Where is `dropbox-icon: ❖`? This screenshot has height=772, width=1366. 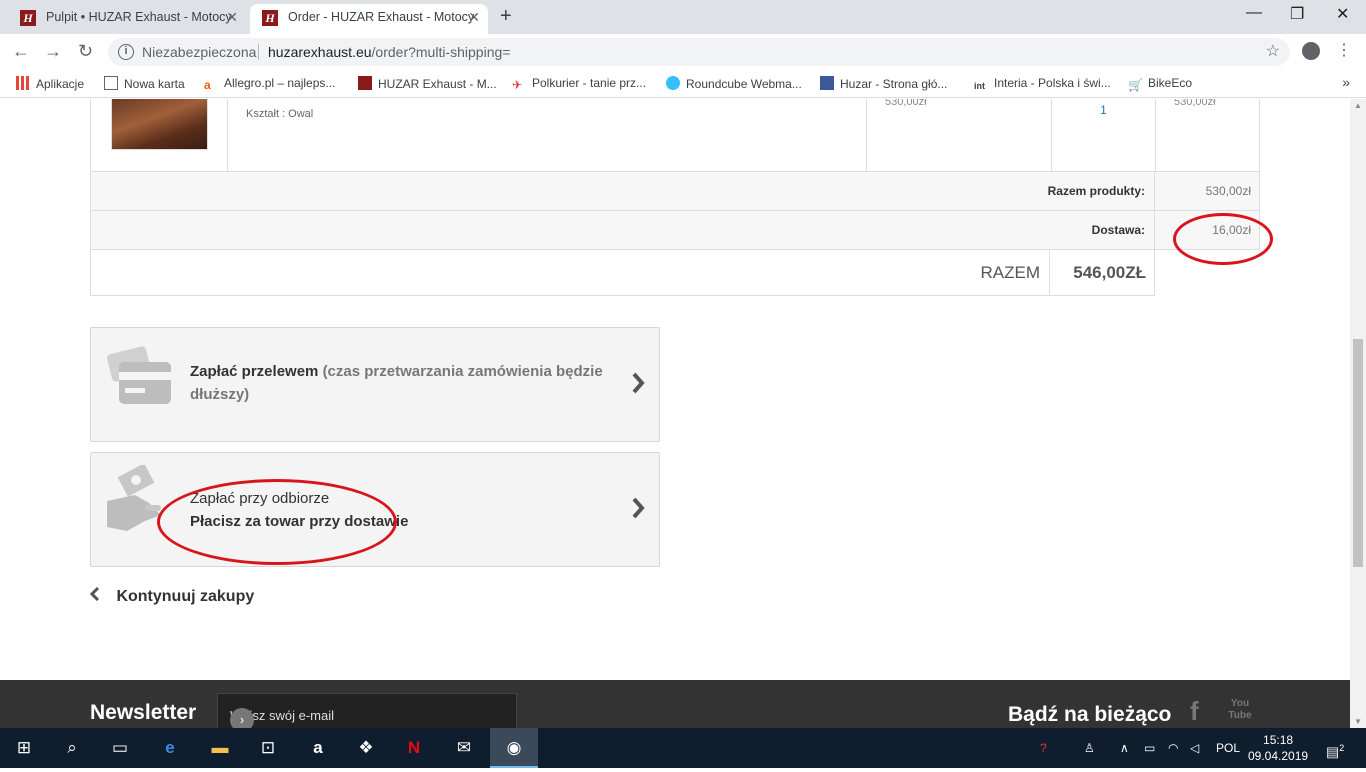 dropbox-icon: ❖ is located at coordinates (366, 748).